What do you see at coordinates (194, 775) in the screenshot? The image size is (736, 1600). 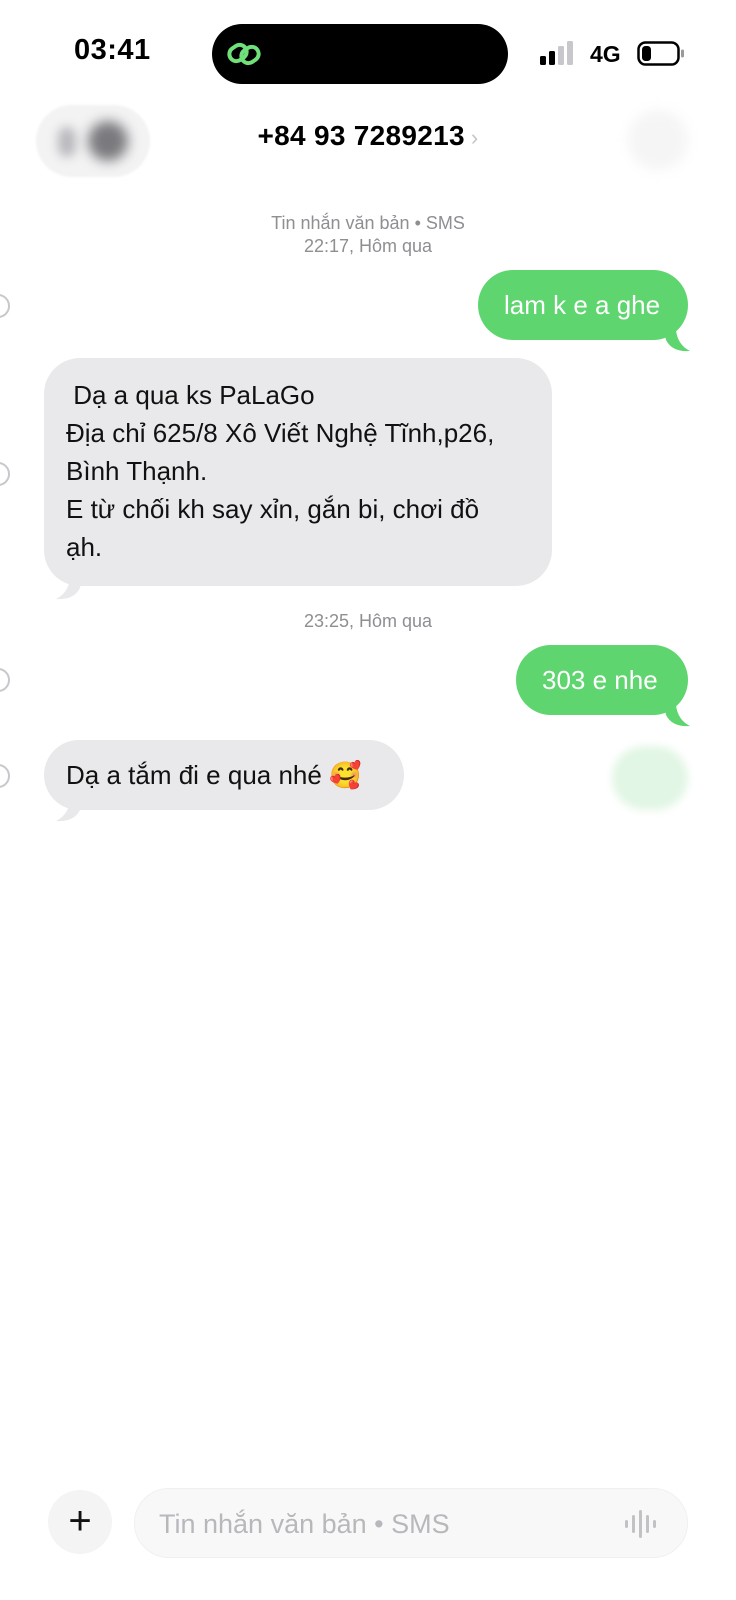 I see `message-text: Dạ a tắm đi e qua nhé` at bounding box center [194, 775].